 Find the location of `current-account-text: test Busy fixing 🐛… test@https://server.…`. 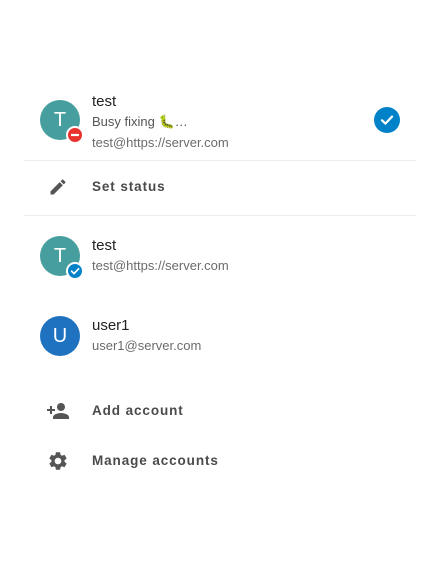

current-account-text: test Busy fixing 🐛… test@https://server.… is located at coordinates (160, 122).